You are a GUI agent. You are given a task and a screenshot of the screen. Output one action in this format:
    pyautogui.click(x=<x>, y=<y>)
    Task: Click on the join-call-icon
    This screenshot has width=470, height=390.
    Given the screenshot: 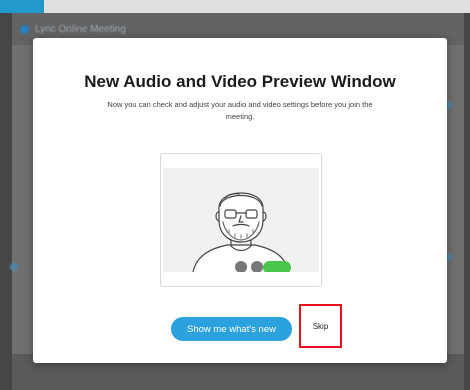 What is the action you would take?
    pyautogui.click(x=277, y=266)
    